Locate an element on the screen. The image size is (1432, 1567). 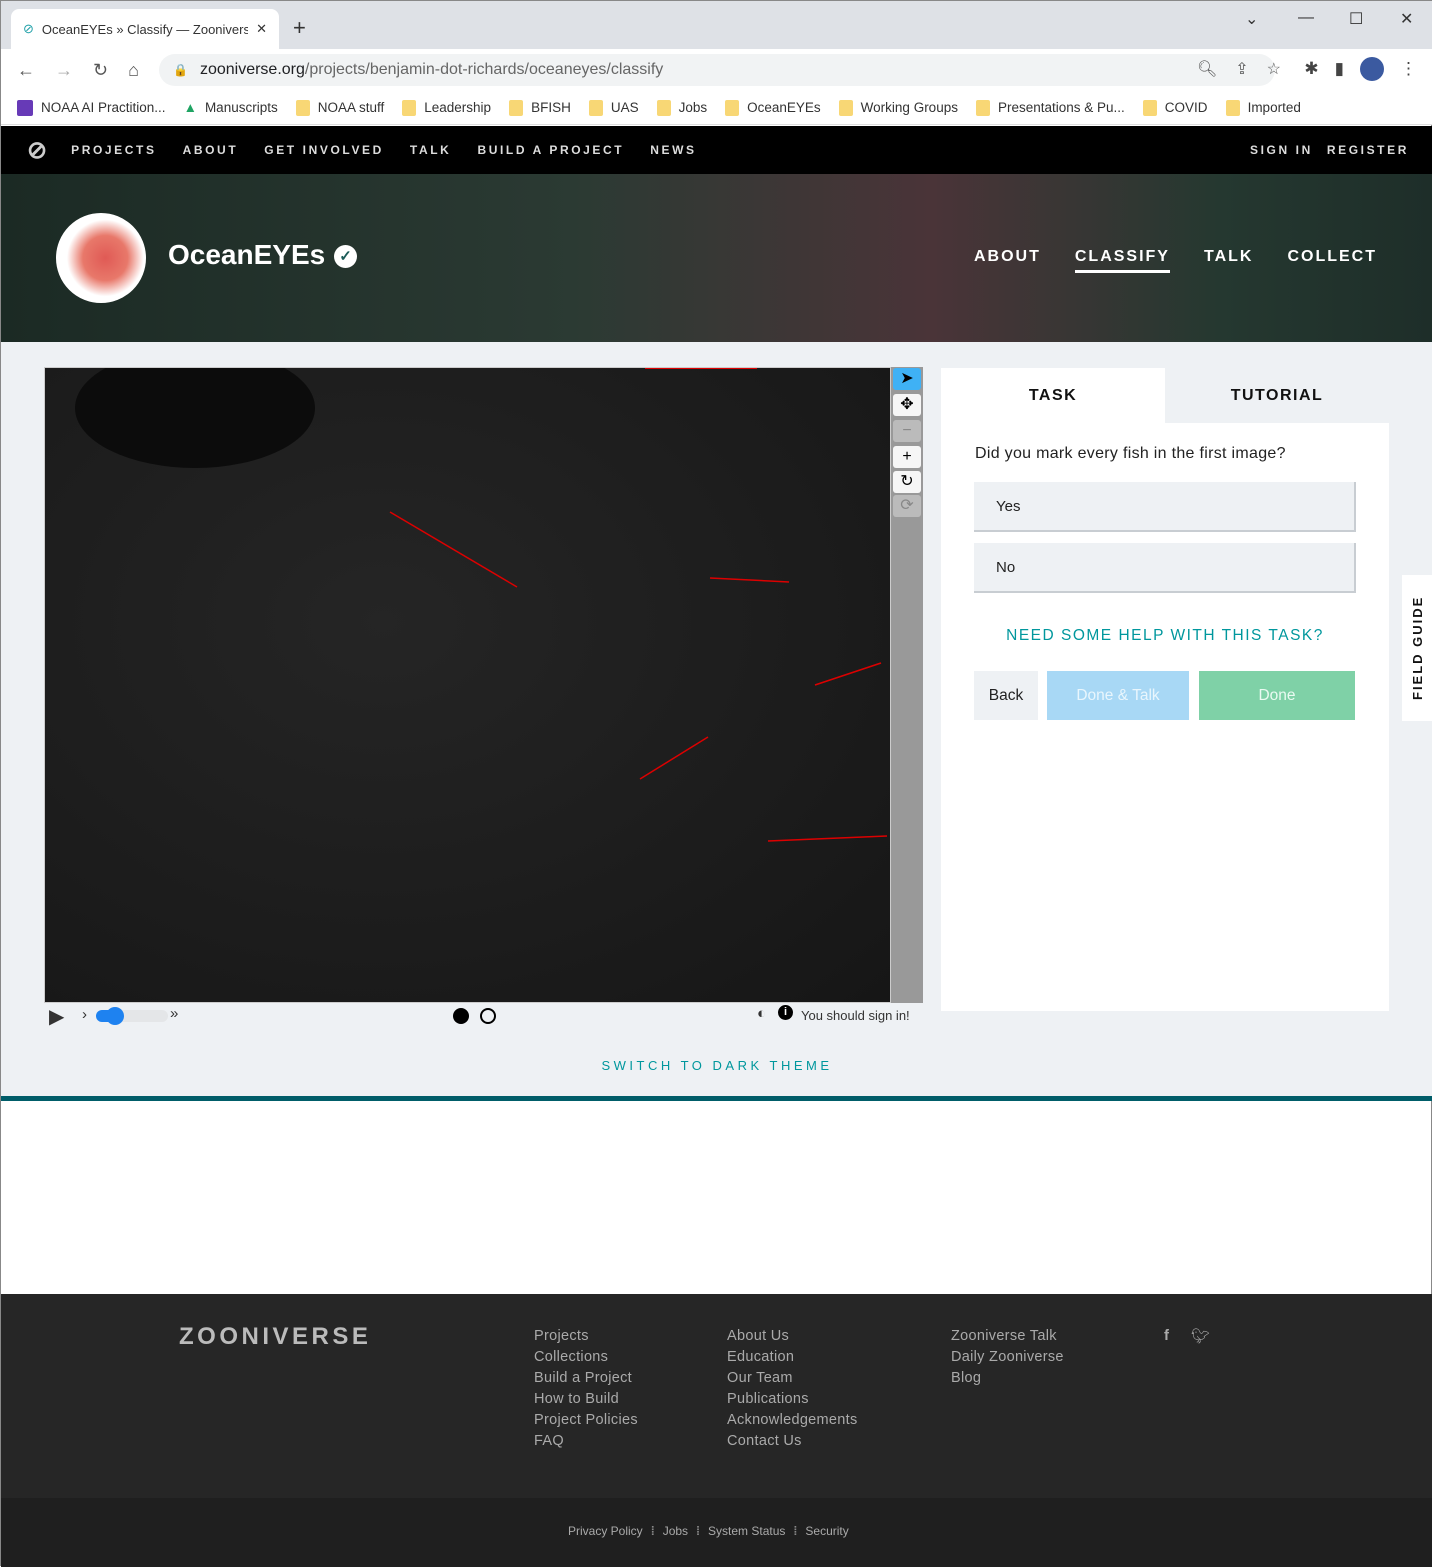
new-tab-icon: + is located at coordinates (299, 28).